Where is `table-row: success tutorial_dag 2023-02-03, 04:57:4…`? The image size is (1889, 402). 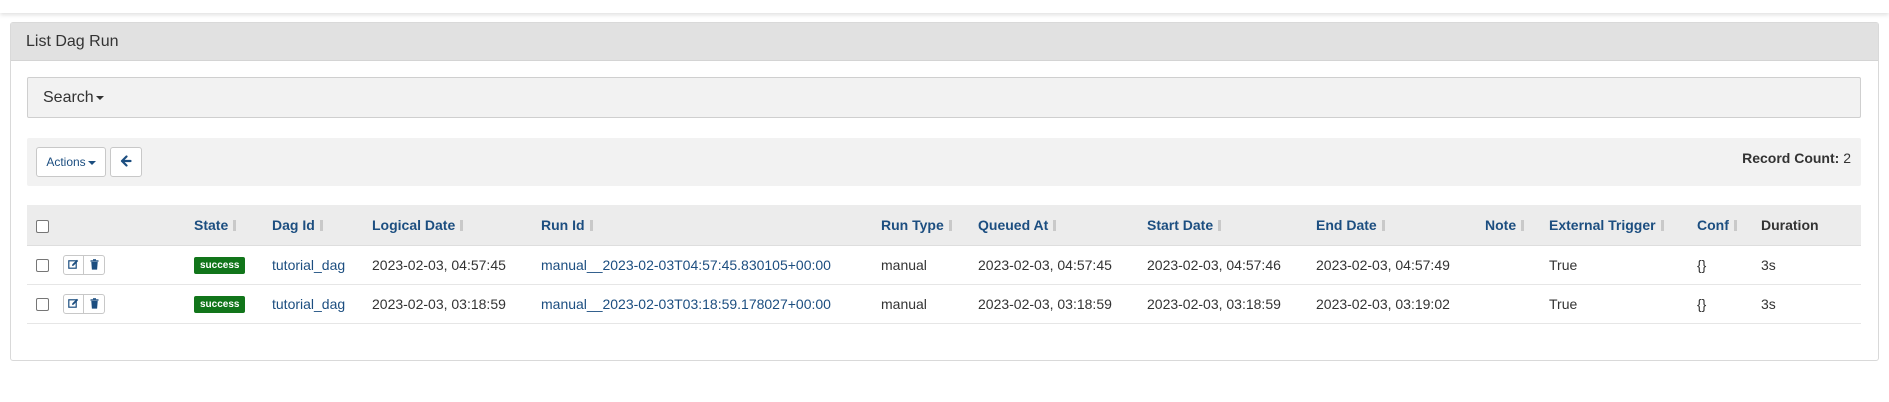 table-row: success tutorial_dag 2023-02-03, 04:57:4… is located at coordinates (944, 265).